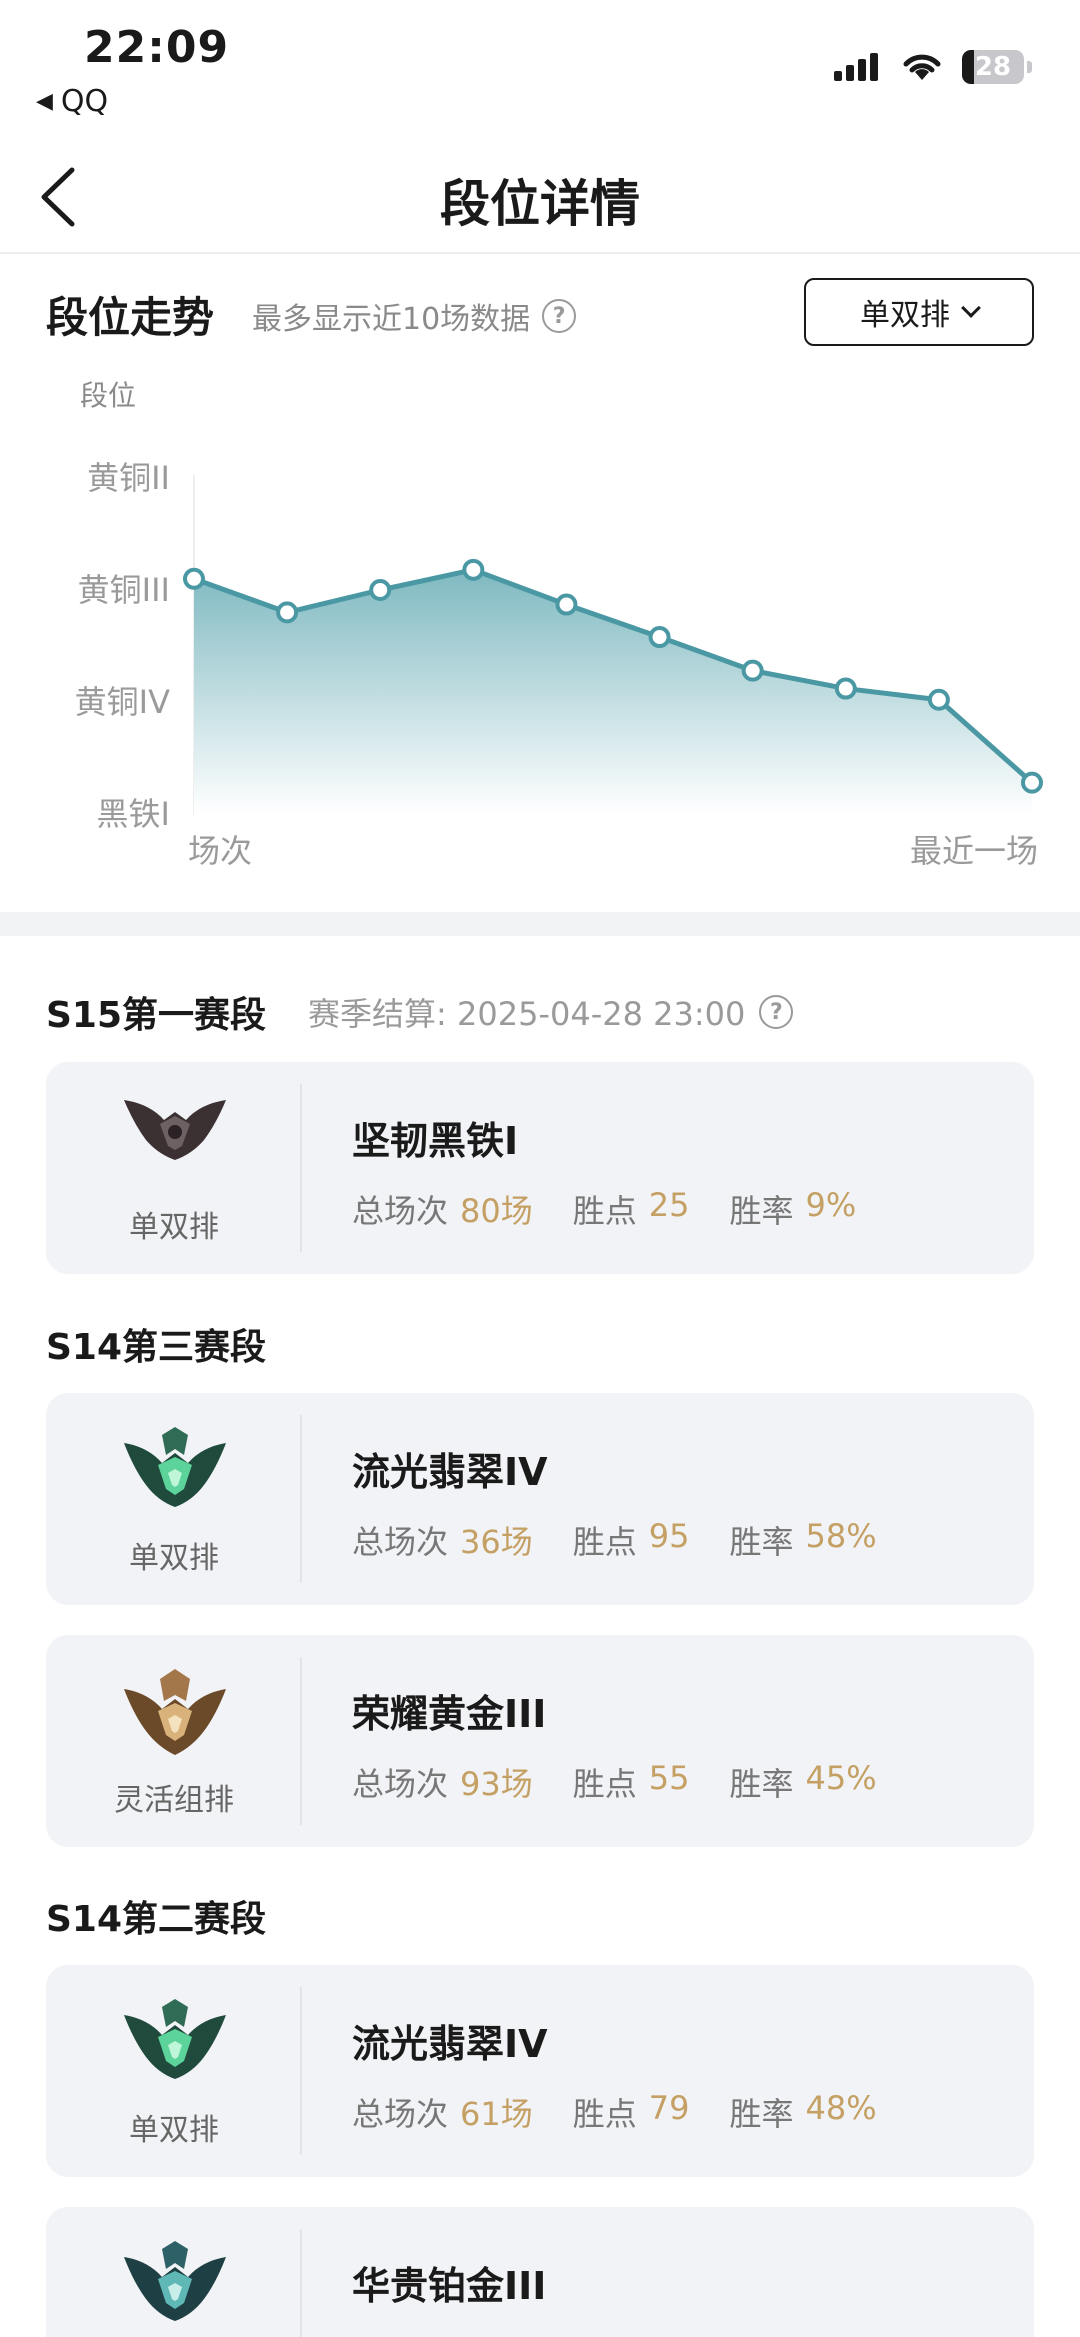  What do you see at coordinates (669, 1205) in the screenshot?
I see `lp-value: 25` at bounding box center [669, 1205].